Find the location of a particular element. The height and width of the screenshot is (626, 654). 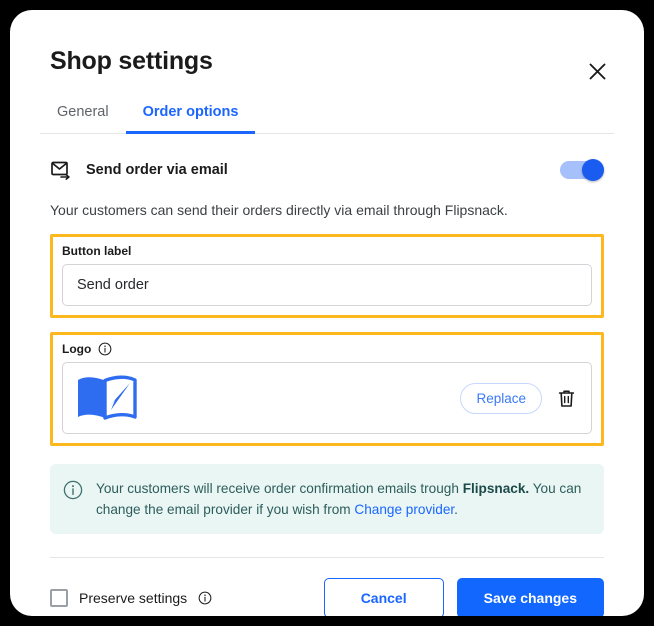

cancel-button: Cancel is located at coordinates (383, 597).